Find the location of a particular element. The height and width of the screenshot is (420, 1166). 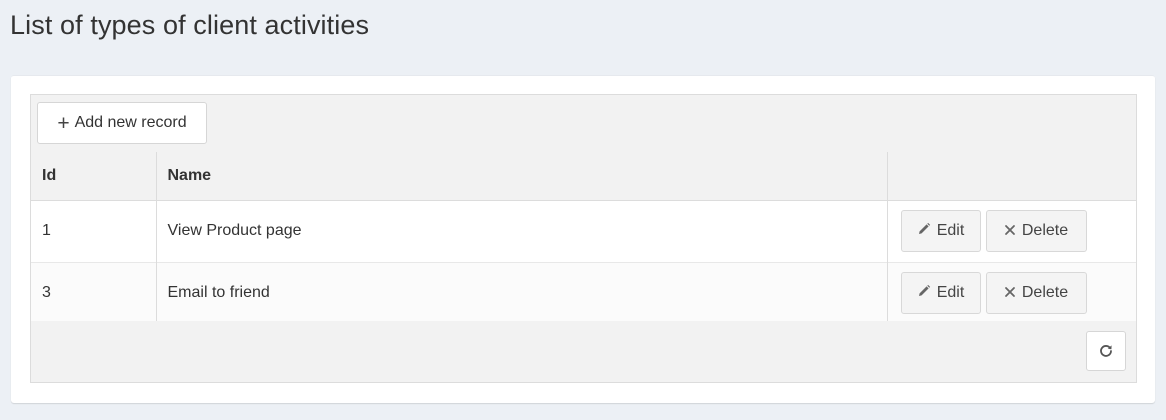

cell-id: 1 is located at coordinates (94, 231).